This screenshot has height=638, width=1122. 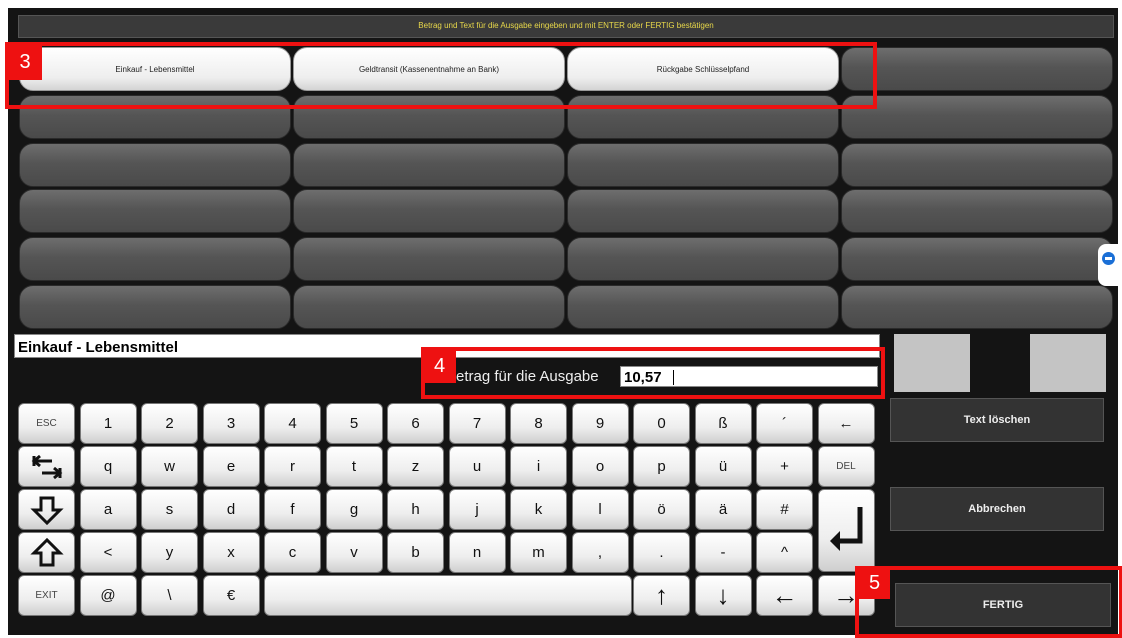 What do you see at coordinates (415, 423) in the screenshot?
I see `key-6: 6` at bounding box center [415, 423].